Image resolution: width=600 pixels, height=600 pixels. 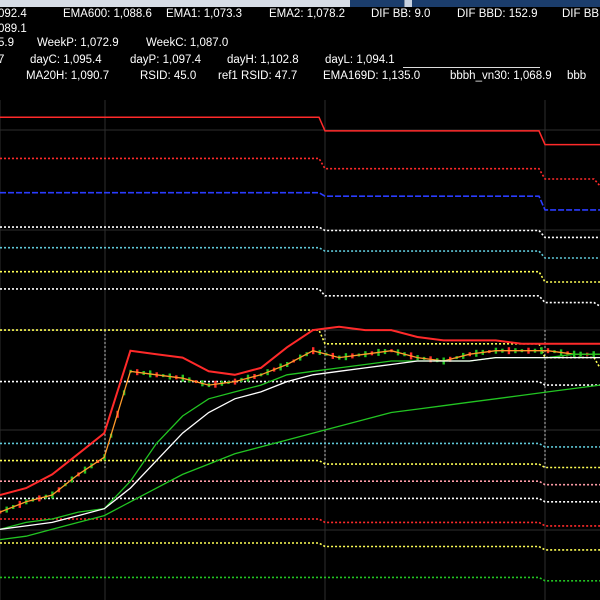 I want to click on readout-ref1-rsid: ref1 RSID: 47.7, so click(x=258, y=76).